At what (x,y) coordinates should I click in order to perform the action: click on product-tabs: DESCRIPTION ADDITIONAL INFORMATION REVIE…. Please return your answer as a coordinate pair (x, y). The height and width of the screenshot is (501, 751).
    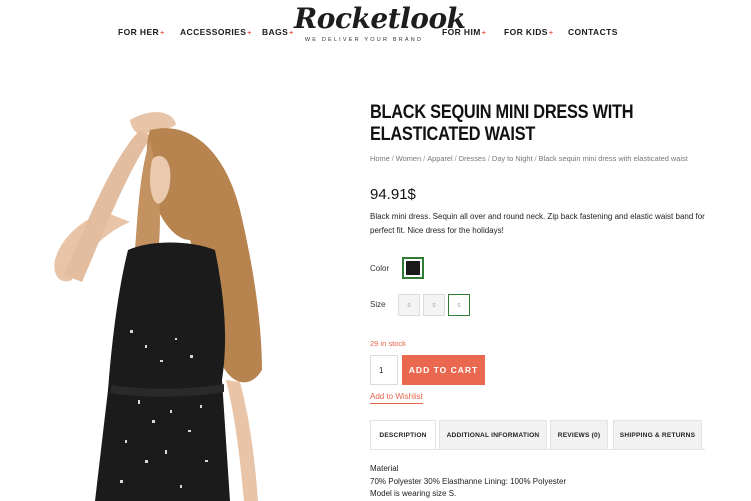
    Looking at the image, I should click on (540, 435).